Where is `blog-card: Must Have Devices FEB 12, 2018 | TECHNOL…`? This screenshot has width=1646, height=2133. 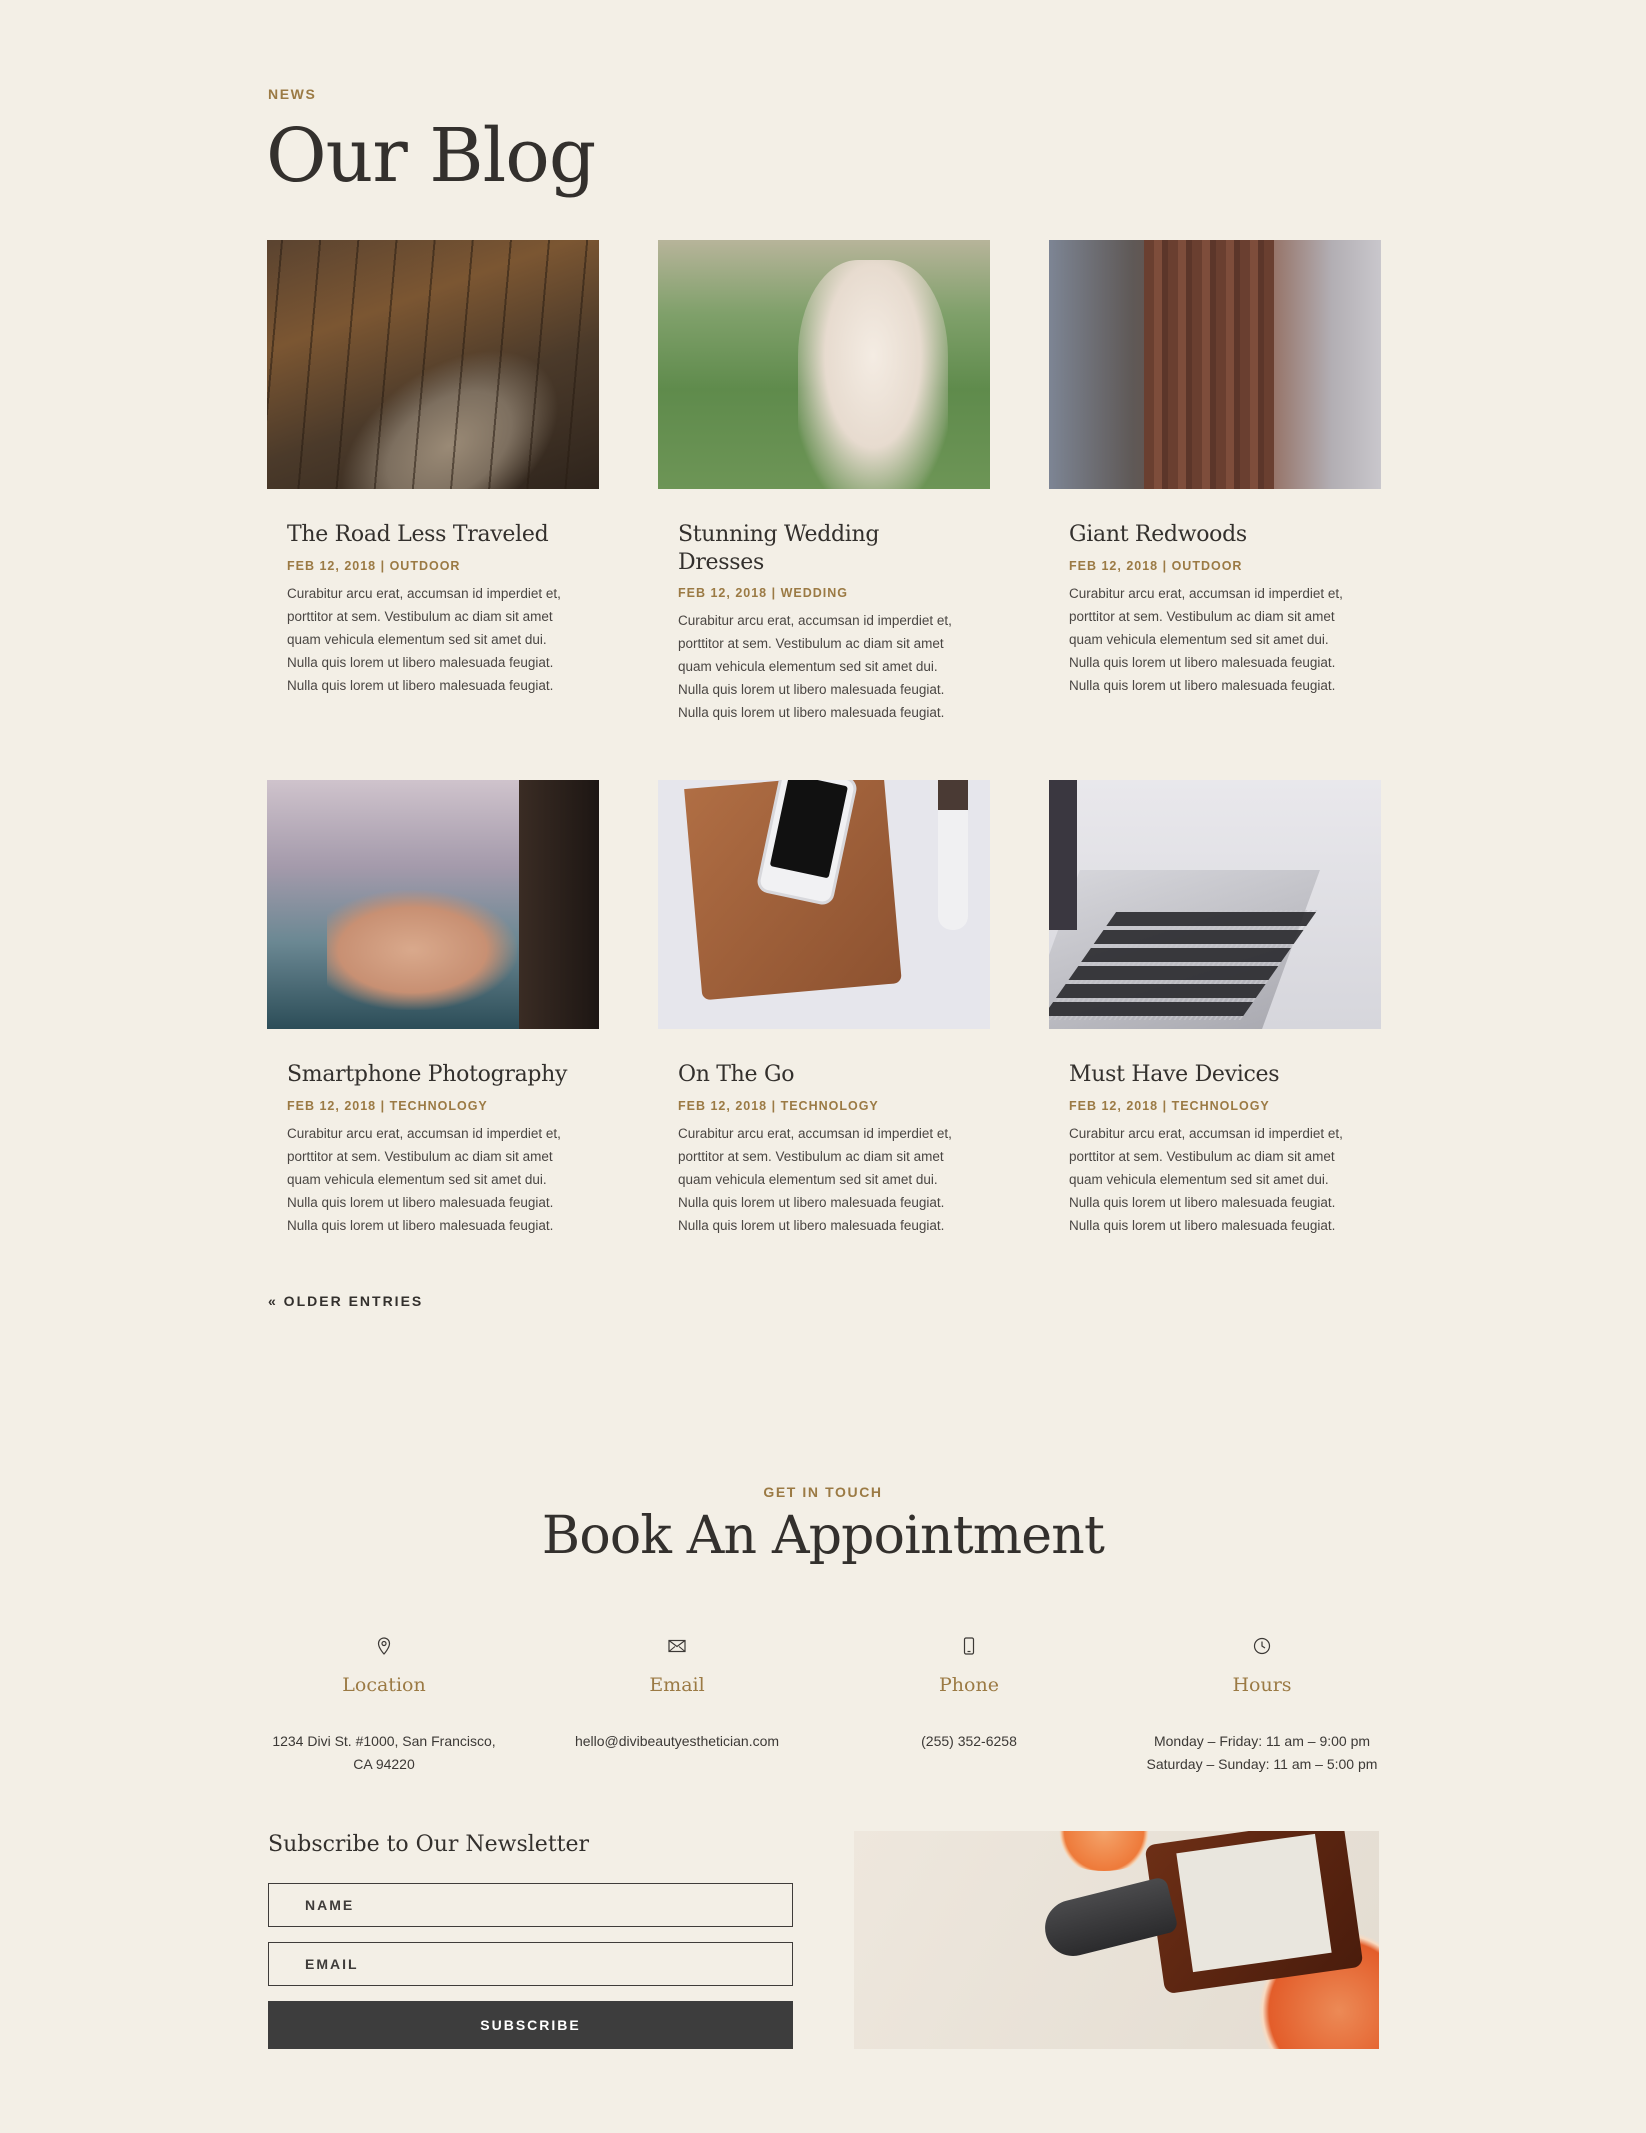 blog-card: Must Have Devices FEB 12, 2018 | TECHNOL… is located at coordinates (1215, 1008).